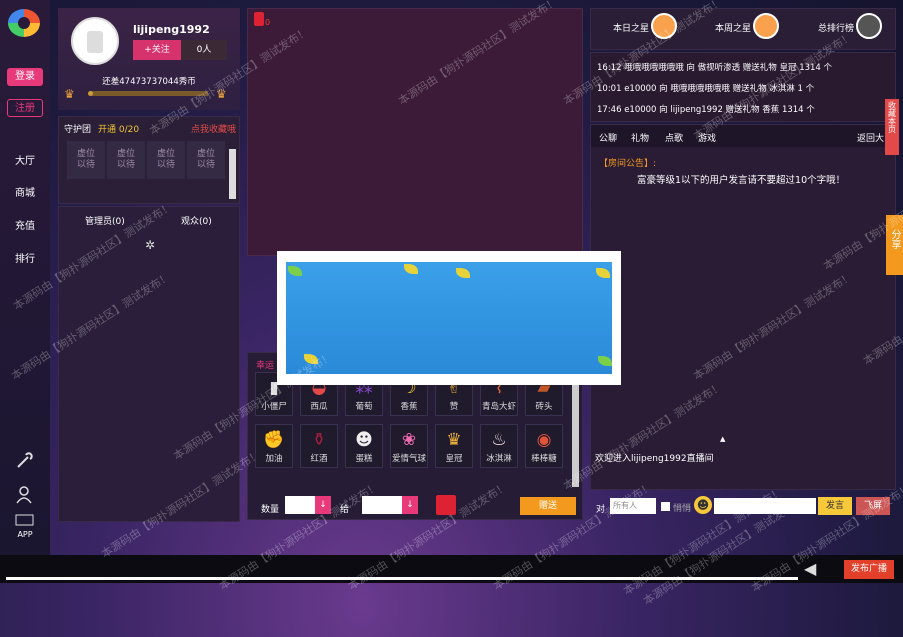  Describe the element at coordinates (270, 510) in the screenshot. I see `quantity-label: 数量` at that location.